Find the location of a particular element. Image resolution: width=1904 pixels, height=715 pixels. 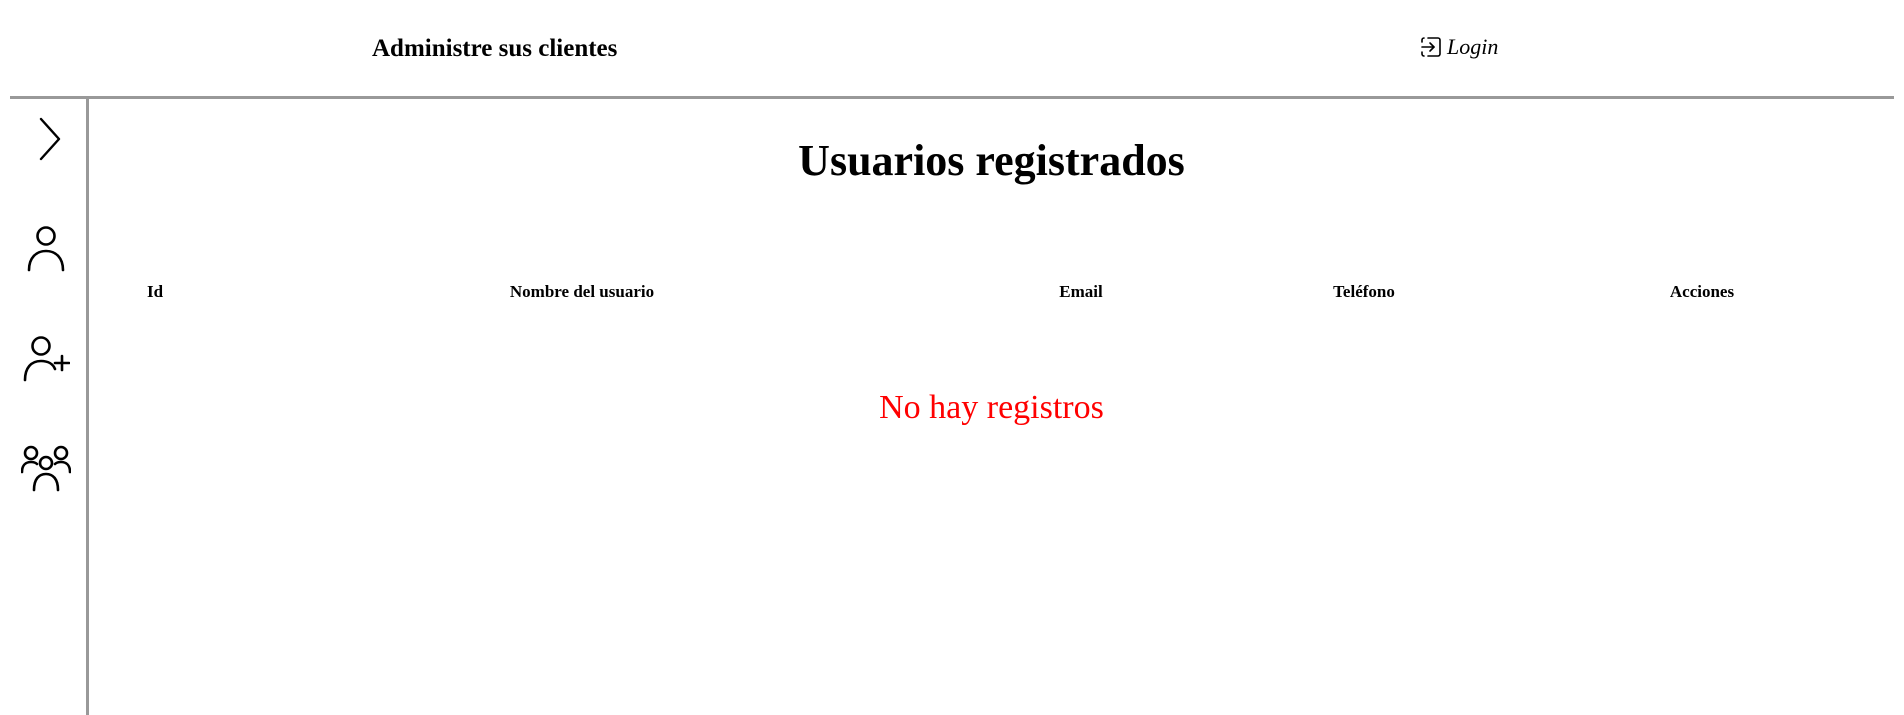

sidebar-item-user is located at coordinates (46, 249).